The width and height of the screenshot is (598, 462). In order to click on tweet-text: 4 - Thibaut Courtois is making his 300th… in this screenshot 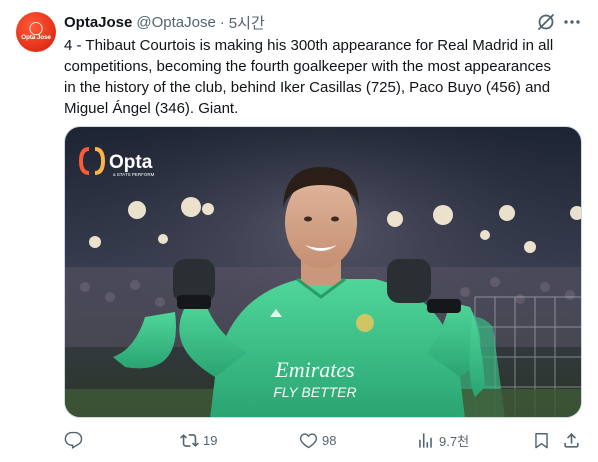, I will do `click(309, 77)`.